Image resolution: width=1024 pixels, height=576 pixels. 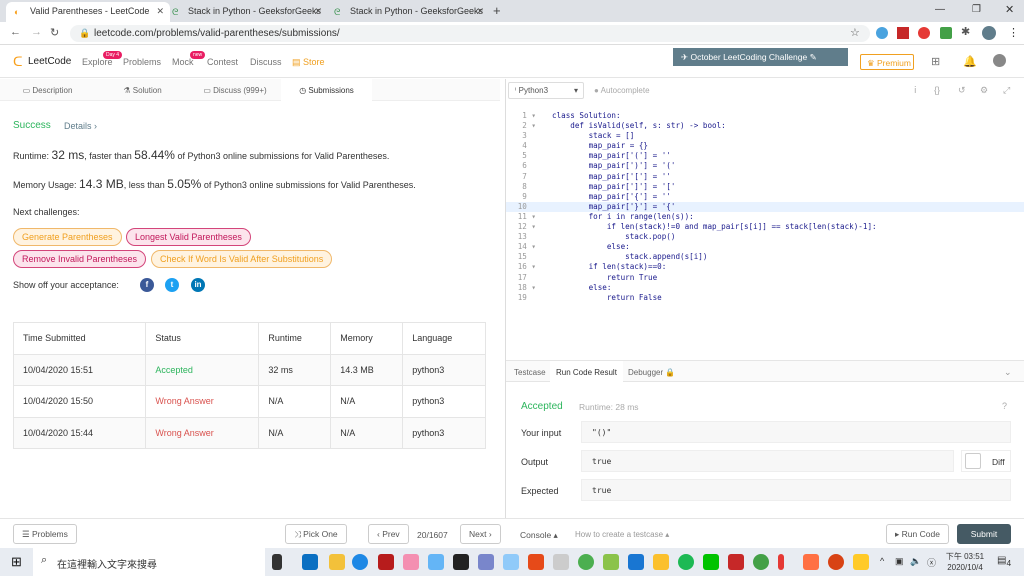 What do you see at coordinates (765, 197) in the screenshot?
I see `code-line: 9 map_pair['{'] = ''` at bounding box center [765, 197].